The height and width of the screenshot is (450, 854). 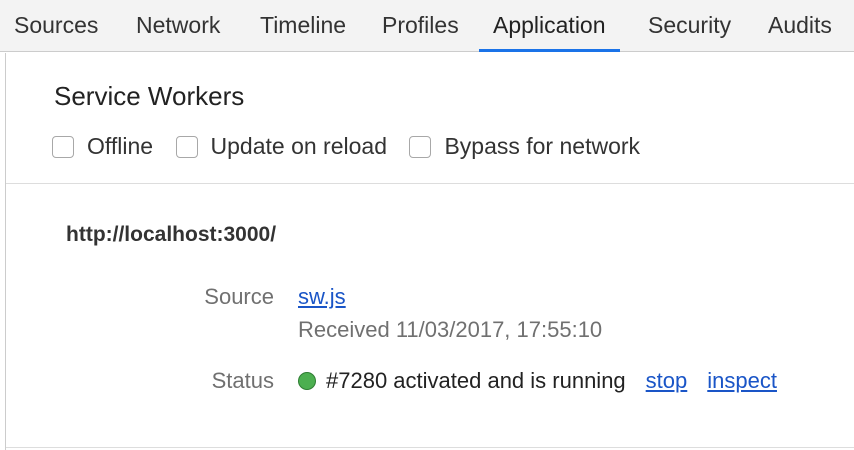 What do you see at coordinates (120, 146) in the screenshot?
I see `offline-label: Offline` at bounding box center [120, 146].